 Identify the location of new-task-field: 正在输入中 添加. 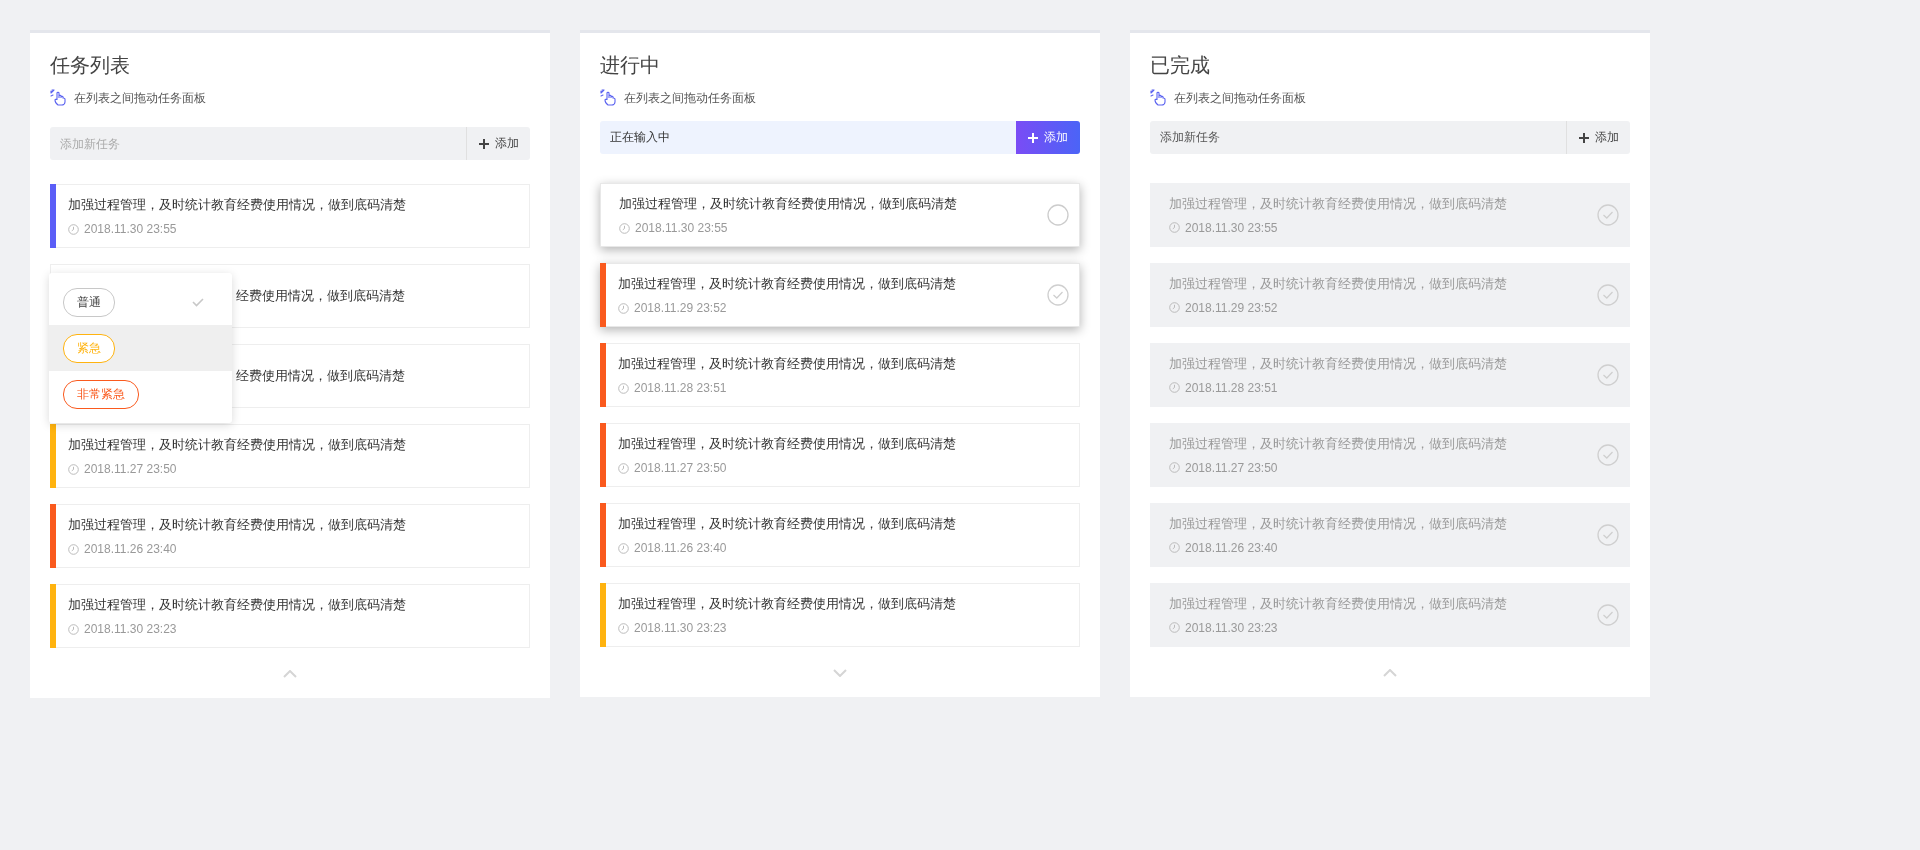
(840, 137).